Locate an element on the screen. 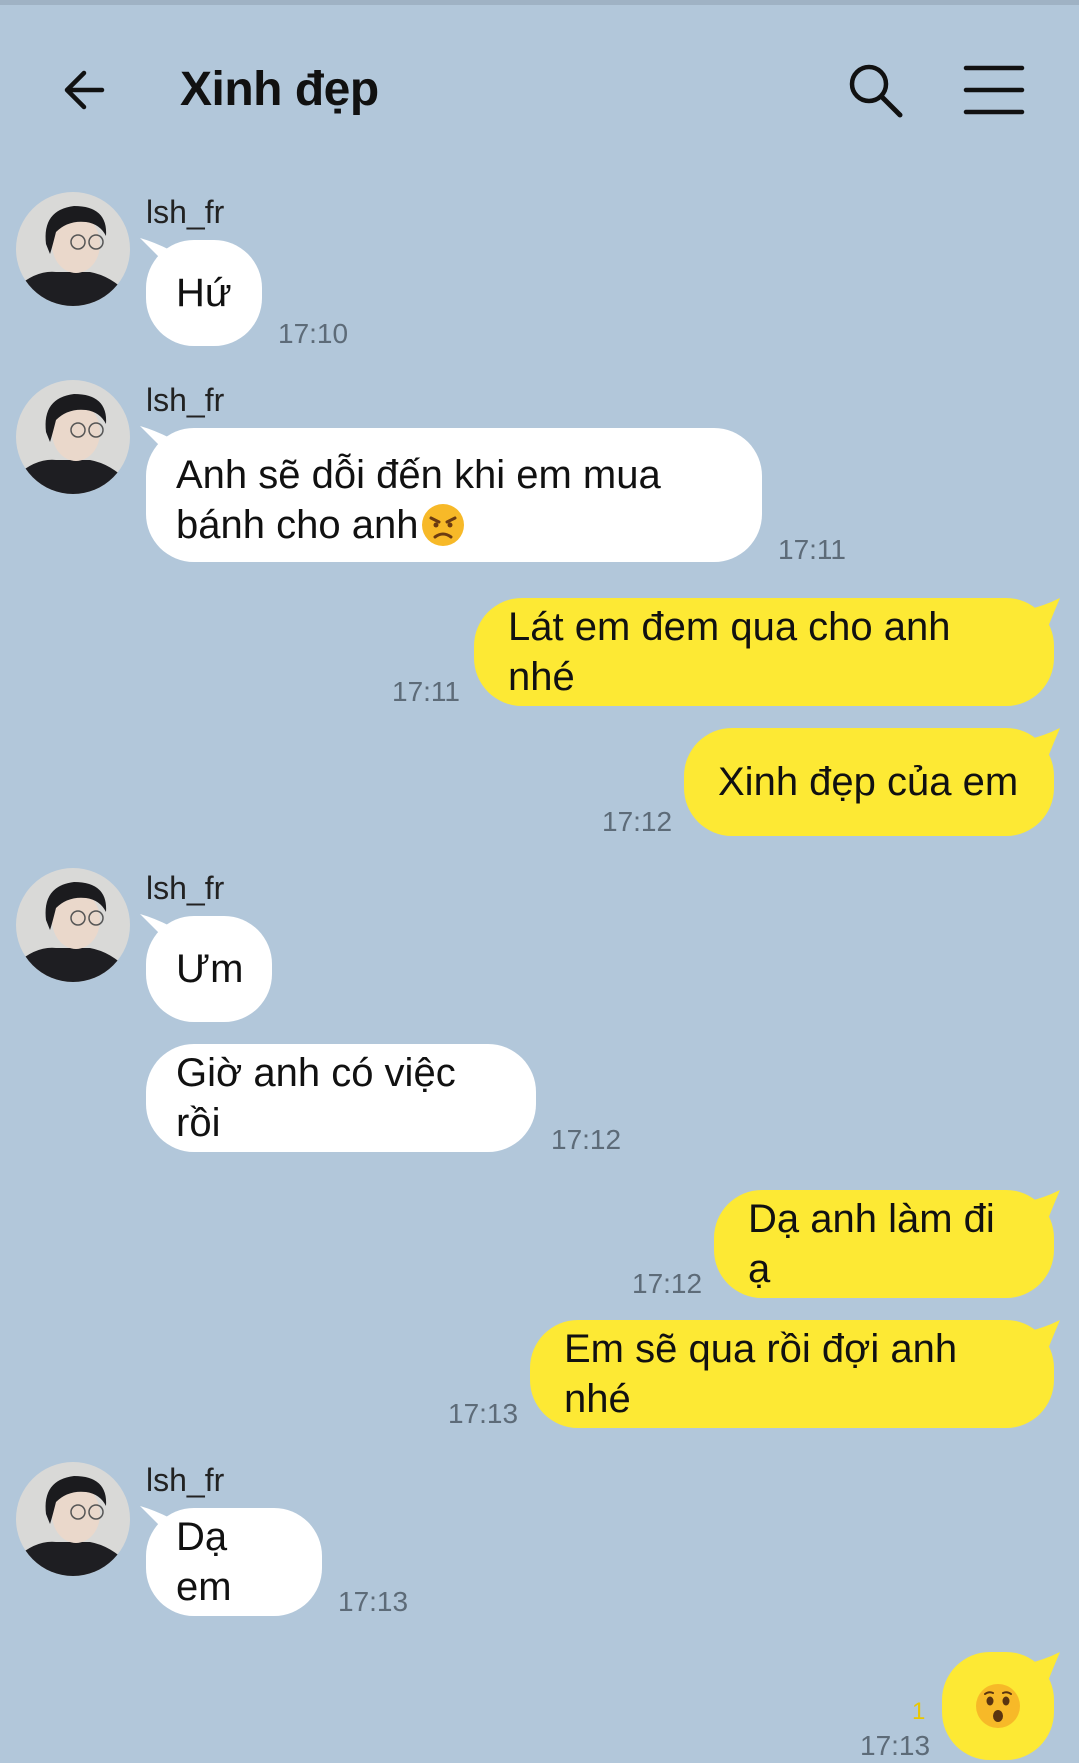  message-text: Dạ anh làm đi ạ is located at coordinates (871, 1244).